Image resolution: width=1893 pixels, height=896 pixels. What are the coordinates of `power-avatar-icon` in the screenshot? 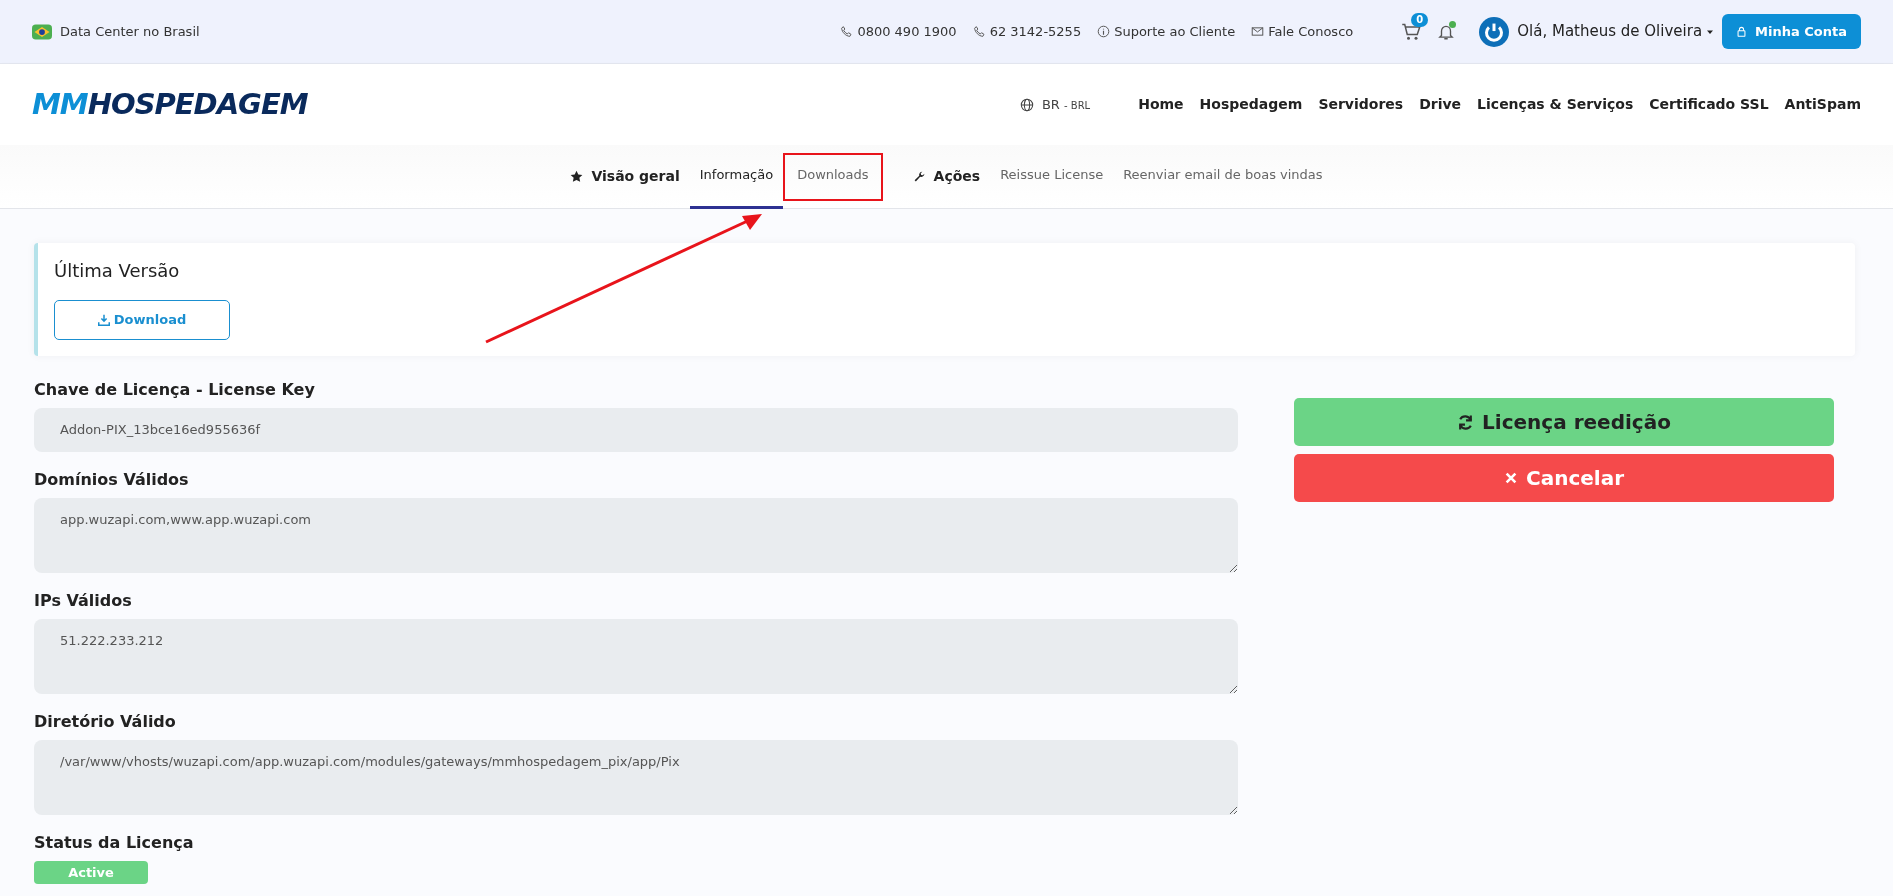 It's located at (1494, 31).